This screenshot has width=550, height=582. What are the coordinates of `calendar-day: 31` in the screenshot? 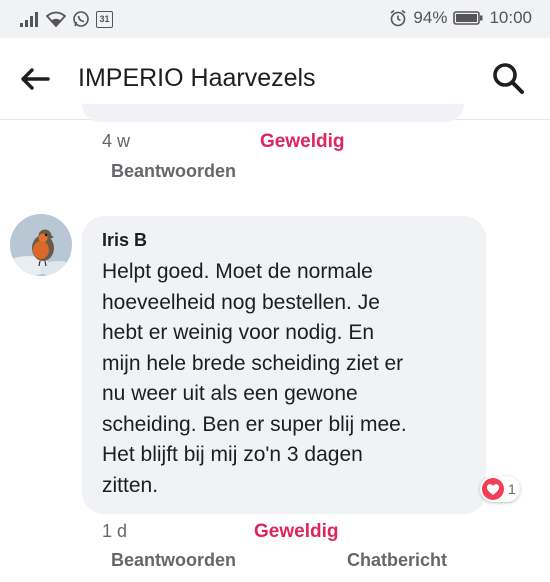 It's located at (104, 19).